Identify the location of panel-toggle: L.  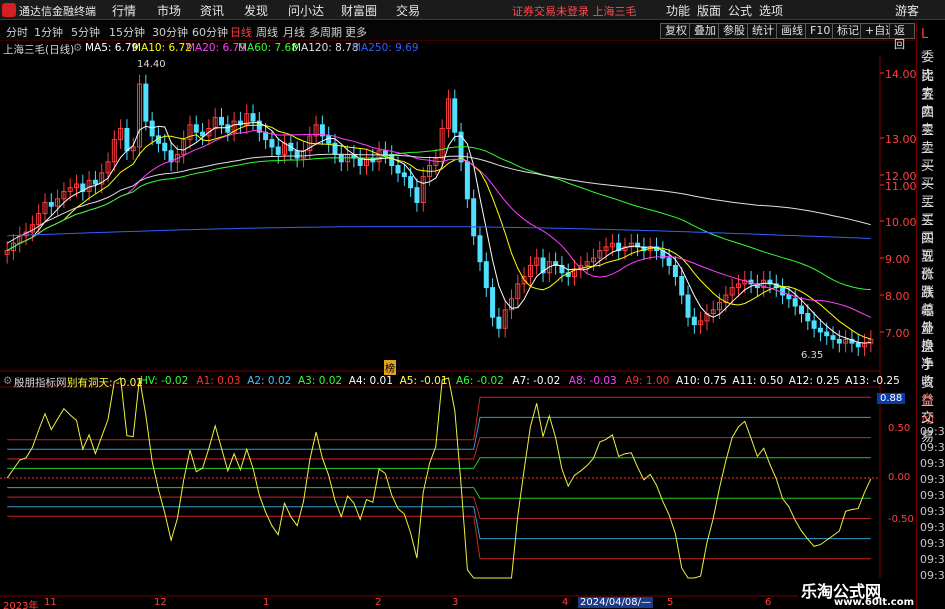
(924, 34).